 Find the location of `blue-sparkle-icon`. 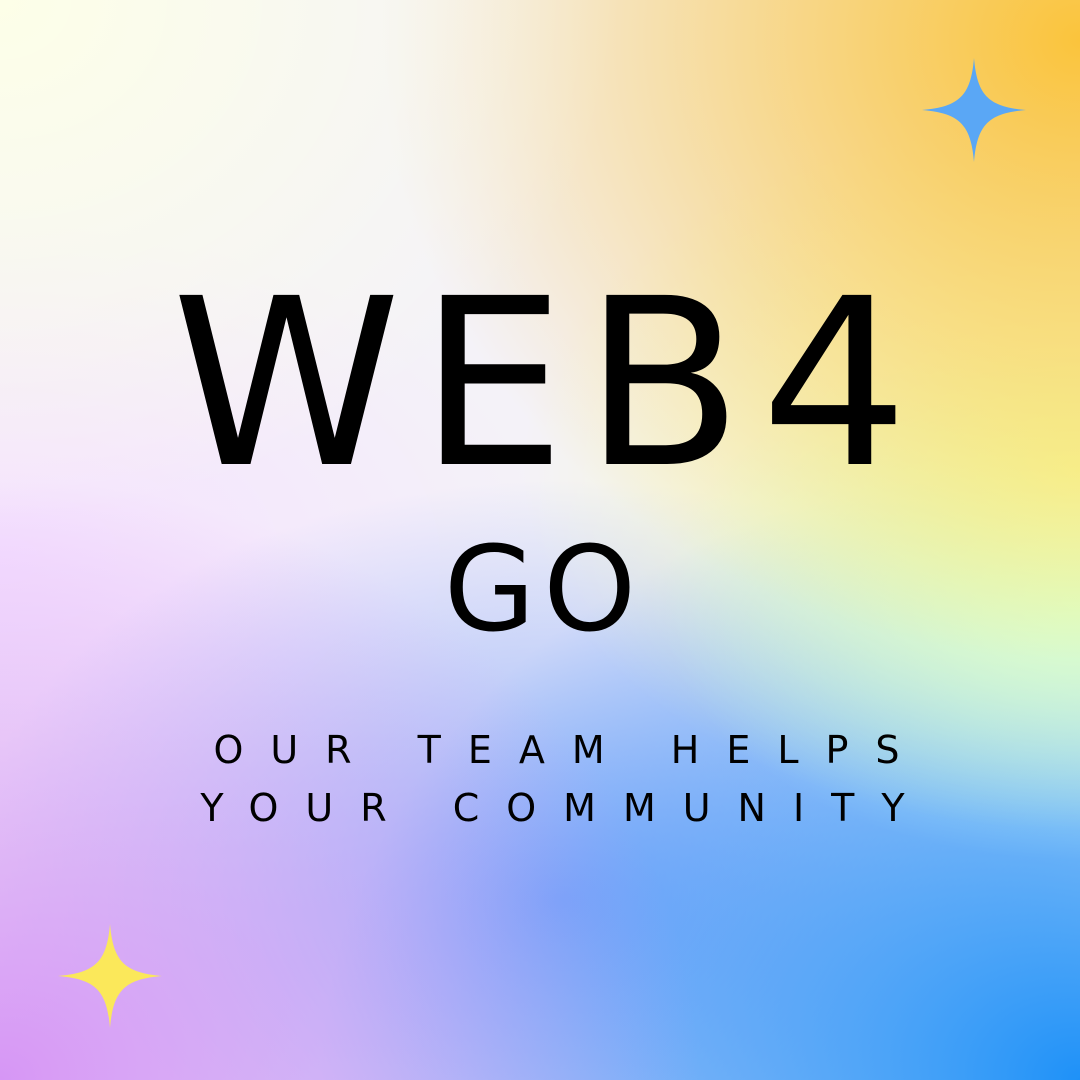

blue-sparkle-icon is located at coordinates (974, 110).